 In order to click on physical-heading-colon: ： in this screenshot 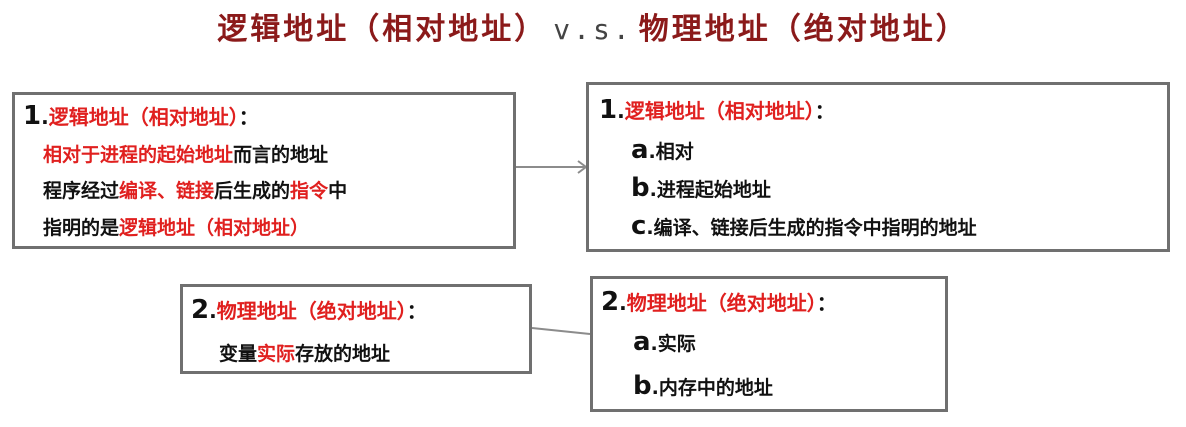, I will do `click(416, 311)`.